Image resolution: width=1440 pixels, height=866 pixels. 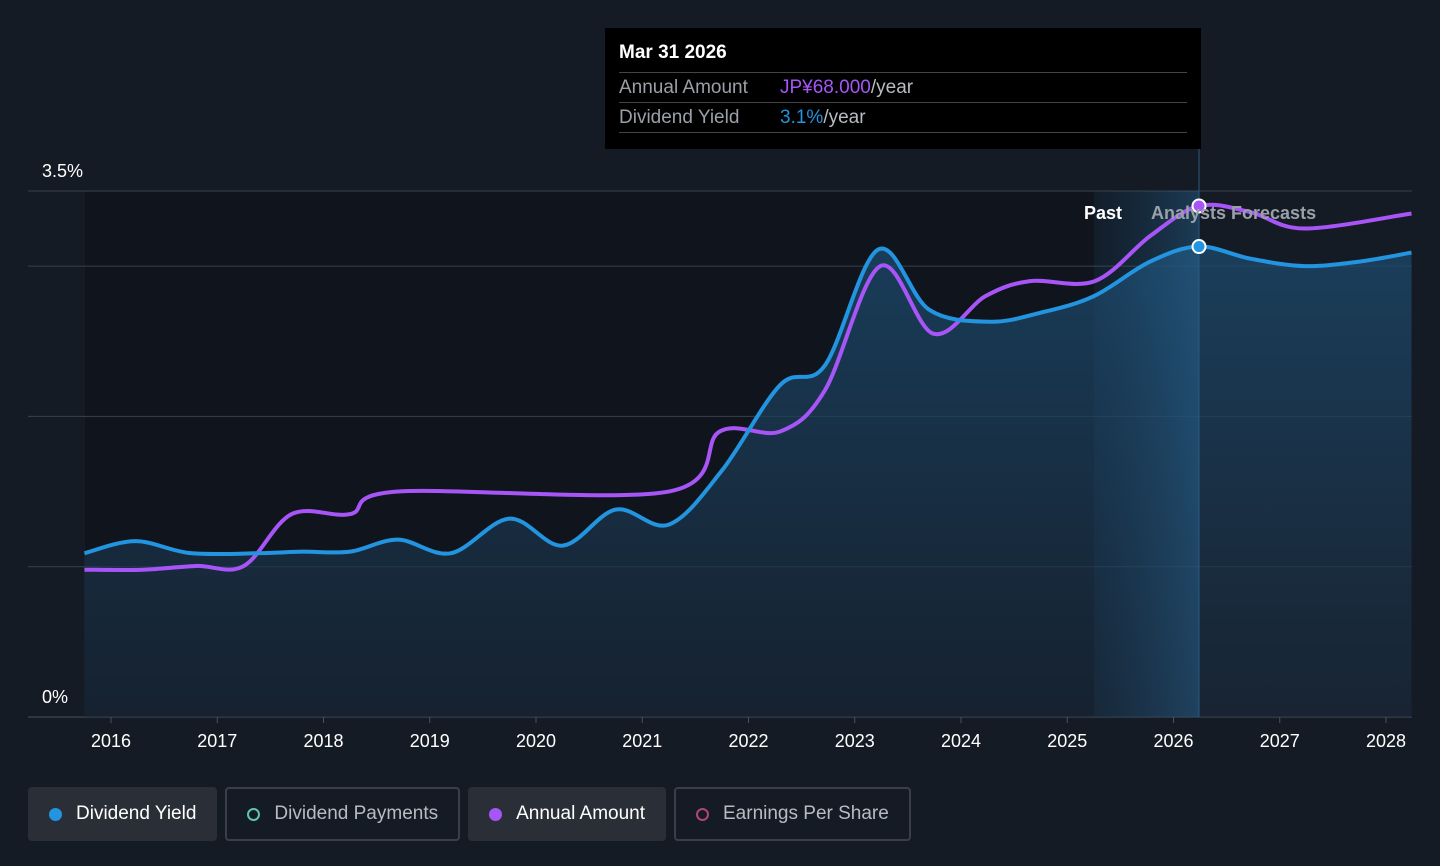 What do you see at coordinates (1067, 741) in the screenshot?
I see `x-tick-label: 2025` at bounding box center [1067, 741].